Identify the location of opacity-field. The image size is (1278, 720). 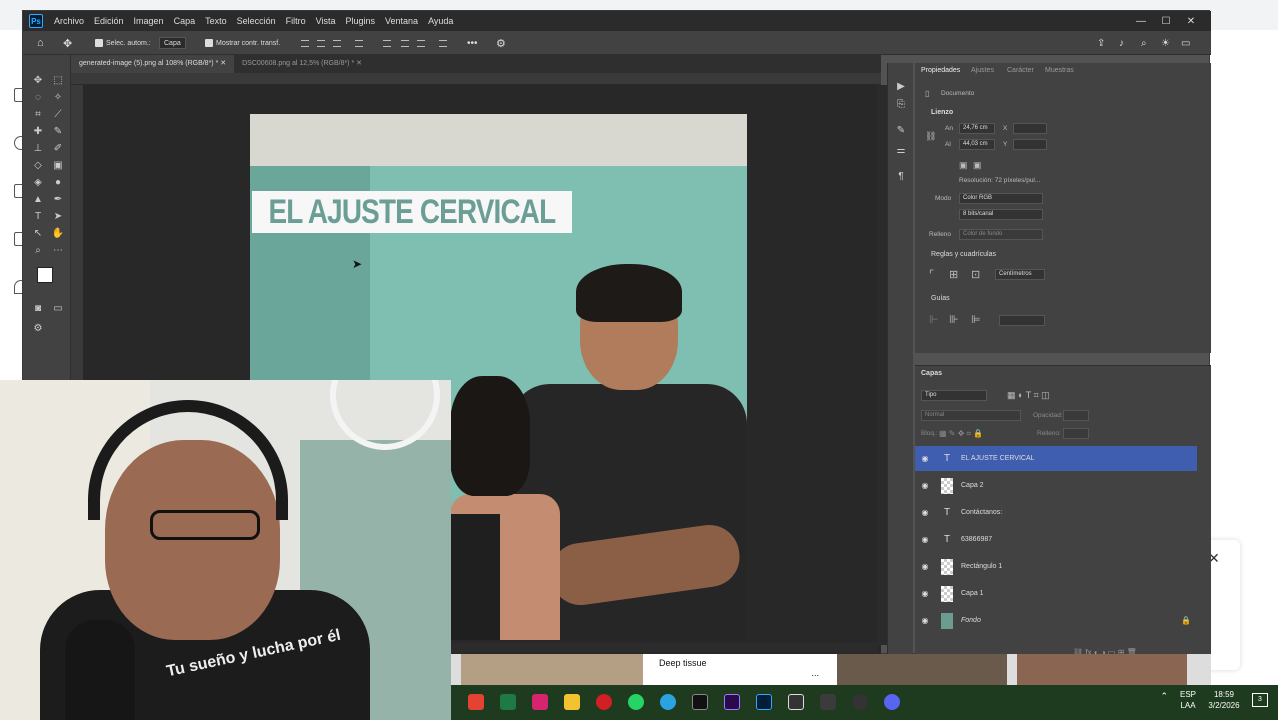
(1076, 415).